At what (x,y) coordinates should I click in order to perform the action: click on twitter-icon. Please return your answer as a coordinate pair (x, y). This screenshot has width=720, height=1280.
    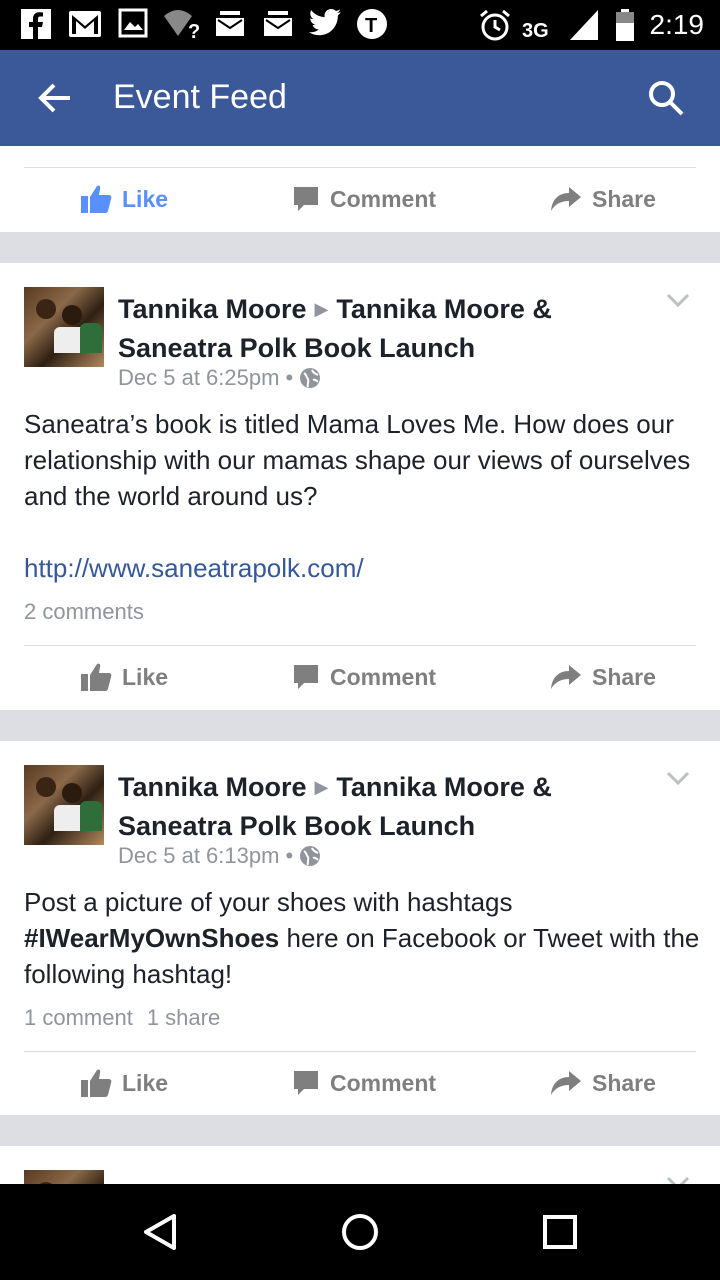
    Looking at the image, I should click on (325, 22).